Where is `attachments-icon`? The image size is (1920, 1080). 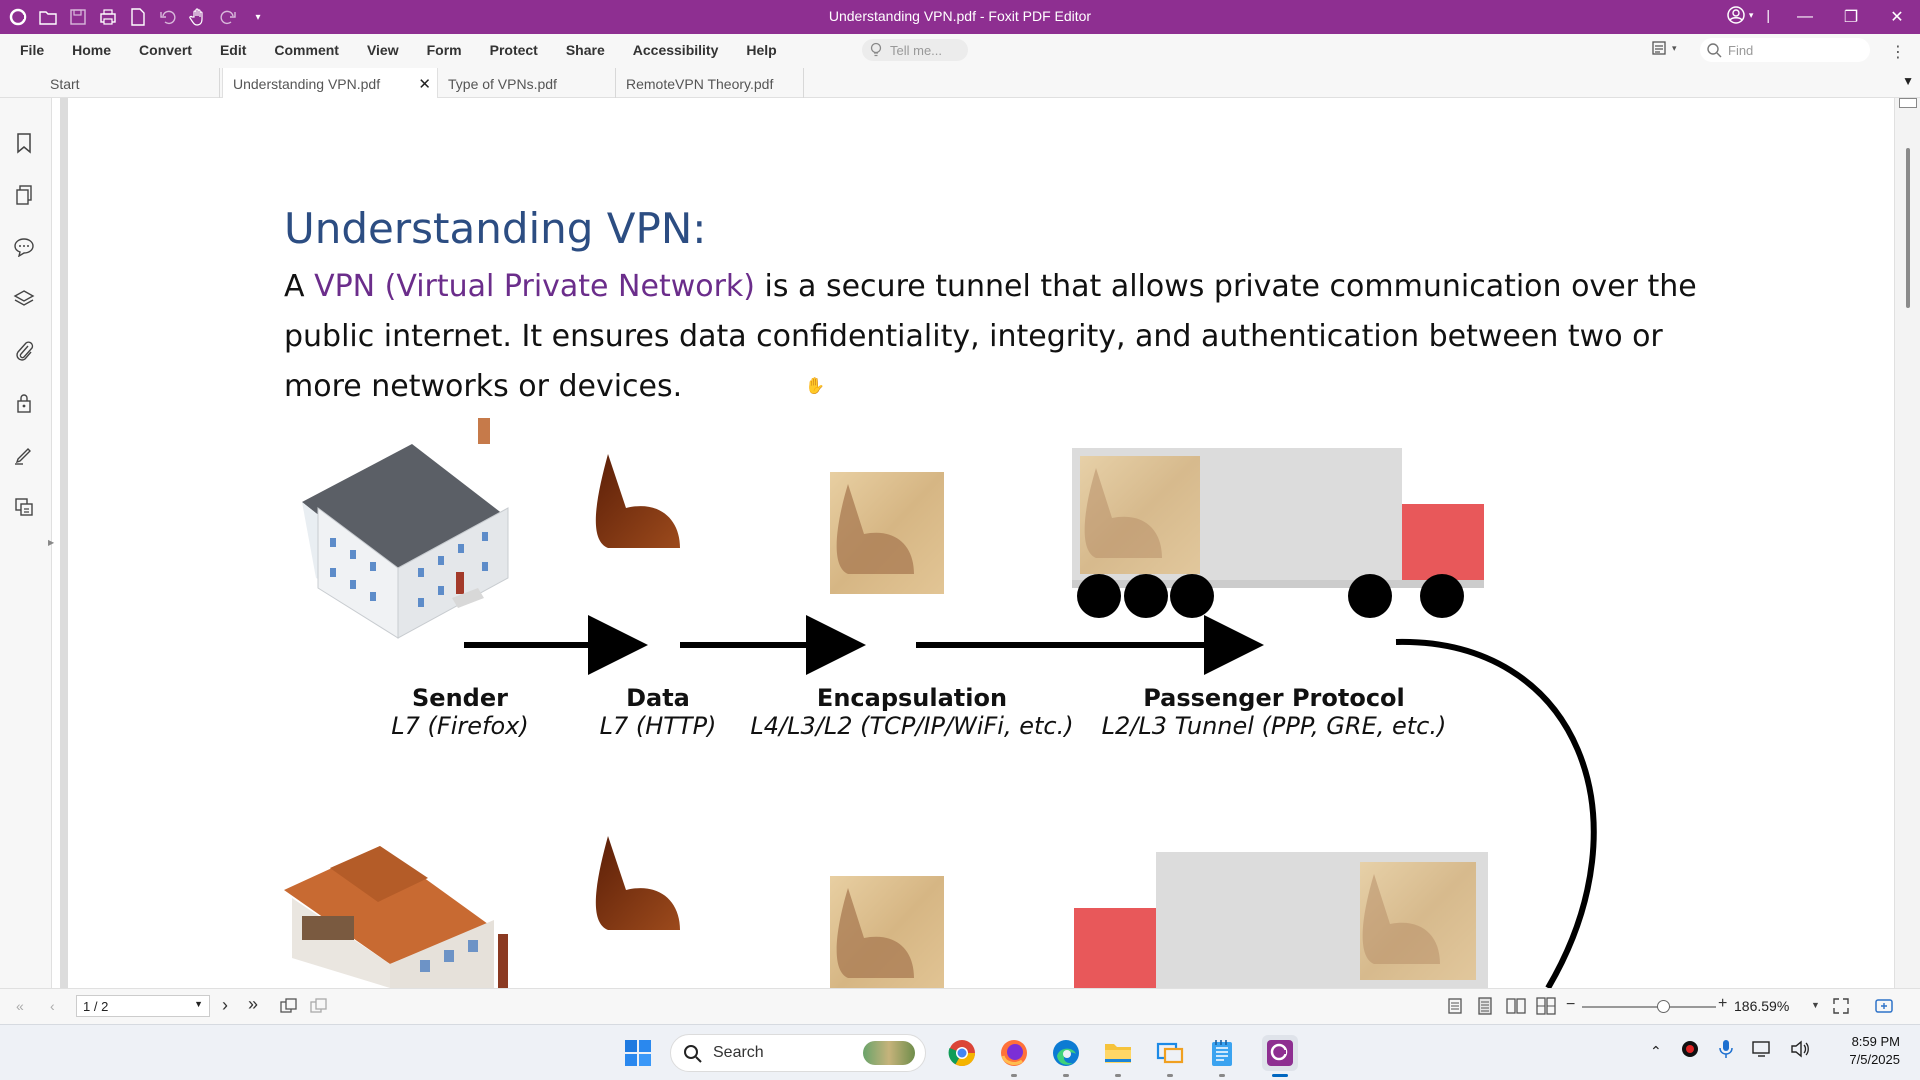 attachments-icon is located at coordinates (24, 351).